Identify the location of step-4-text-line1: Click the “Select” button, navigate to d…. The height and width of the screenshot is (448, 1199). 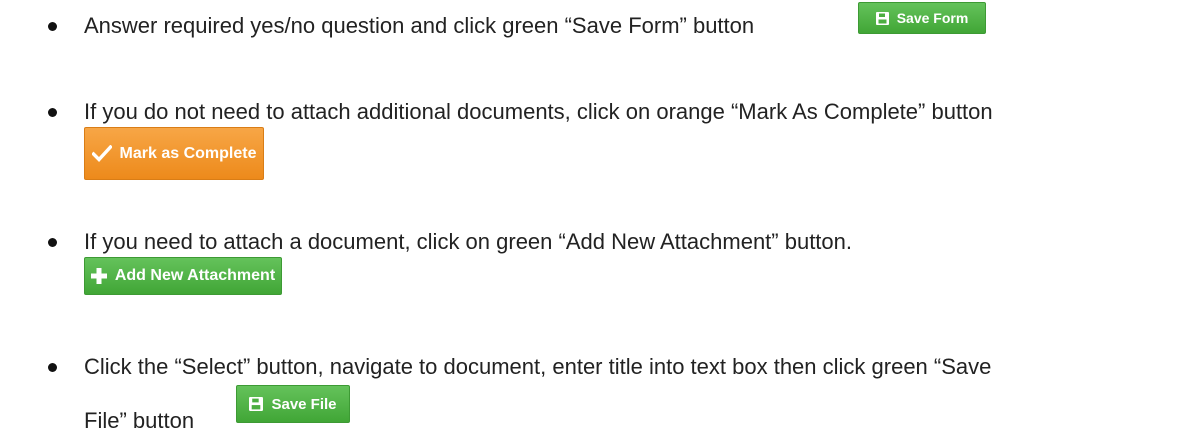
(538, 366).